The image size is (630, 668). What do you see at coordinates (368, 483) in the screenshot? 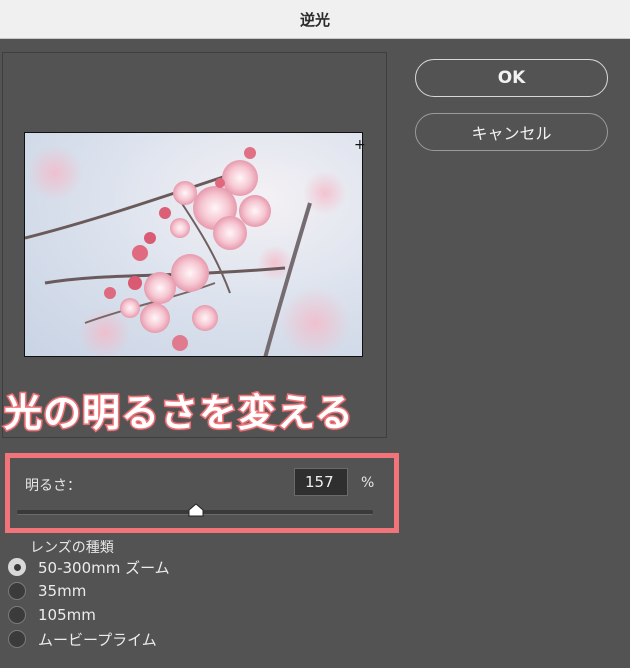
I see `percent-unit: %` at bounding box center [368, 483].